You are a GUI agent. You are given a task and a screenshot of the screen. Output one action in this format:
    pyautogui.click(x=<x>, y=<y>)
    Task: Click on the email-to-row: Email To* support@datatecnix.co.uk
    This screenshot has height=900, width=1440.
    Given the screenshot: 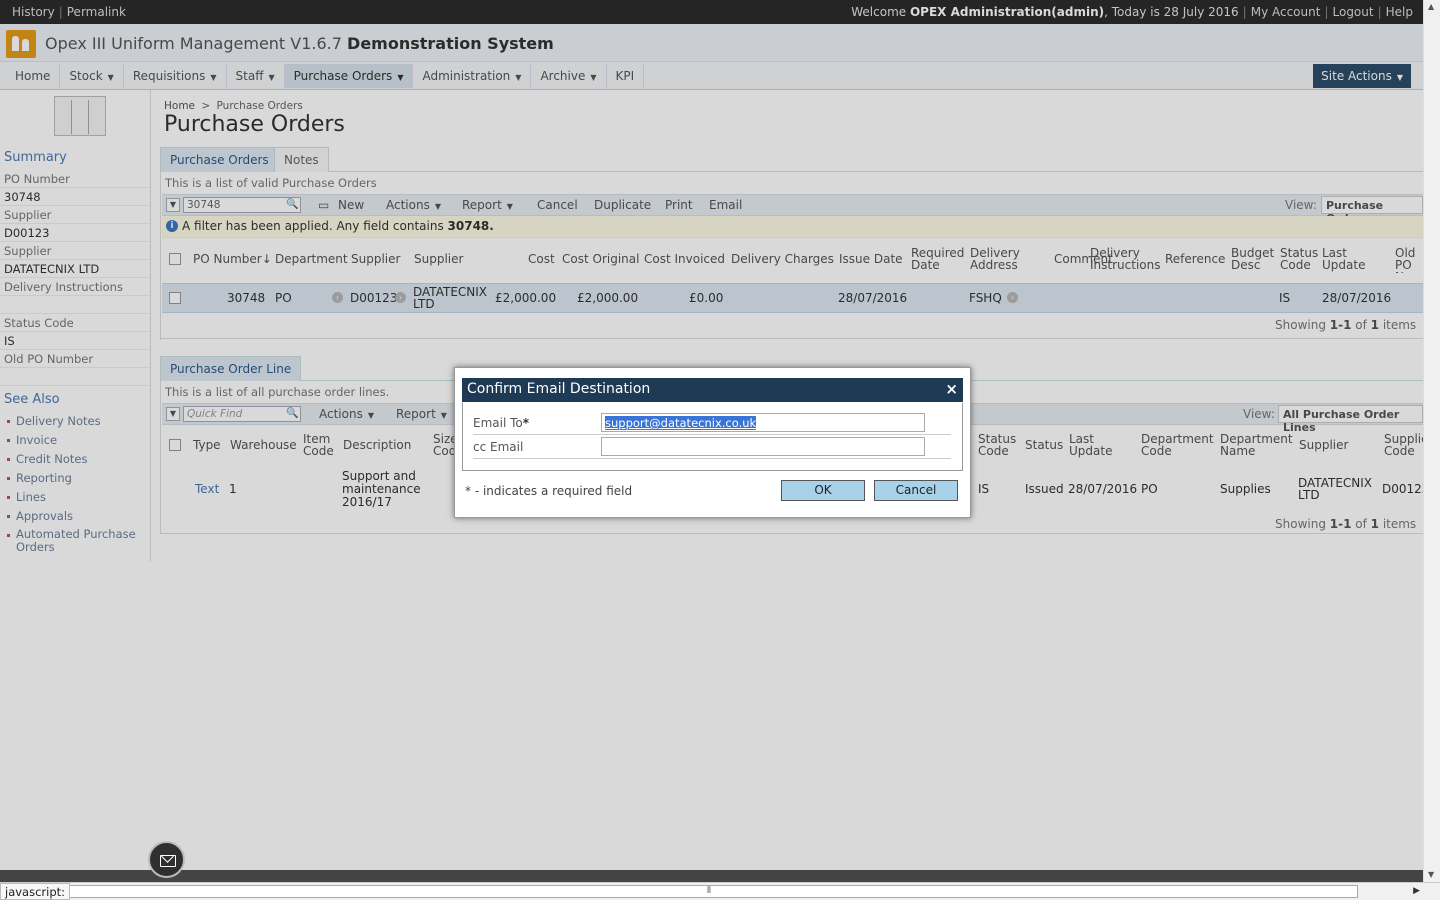 What is the action you would take?
    pyautogui.click(x=712, y=423)
    